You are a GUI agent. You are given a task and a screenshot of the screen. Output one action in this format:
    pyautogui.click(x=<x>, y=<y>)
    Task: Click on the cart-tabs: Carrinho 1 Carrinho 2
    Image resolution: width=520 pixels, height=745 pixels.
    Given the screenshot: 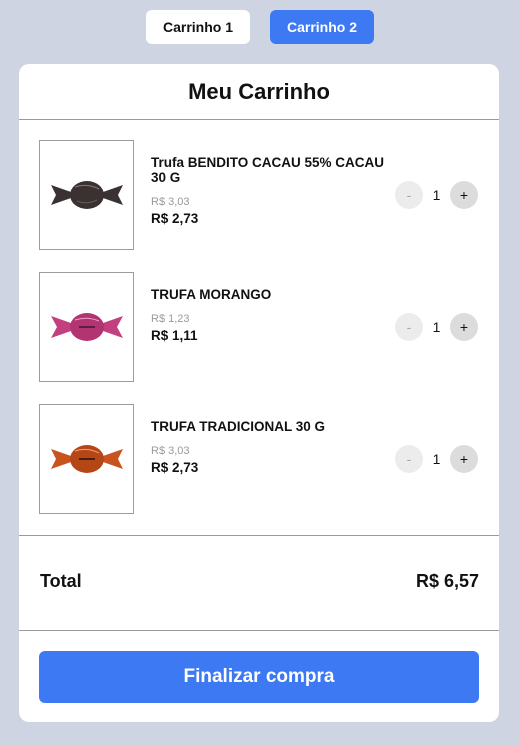 What is the action you would take?
    pyautogui.click(x=260, y=27)
    